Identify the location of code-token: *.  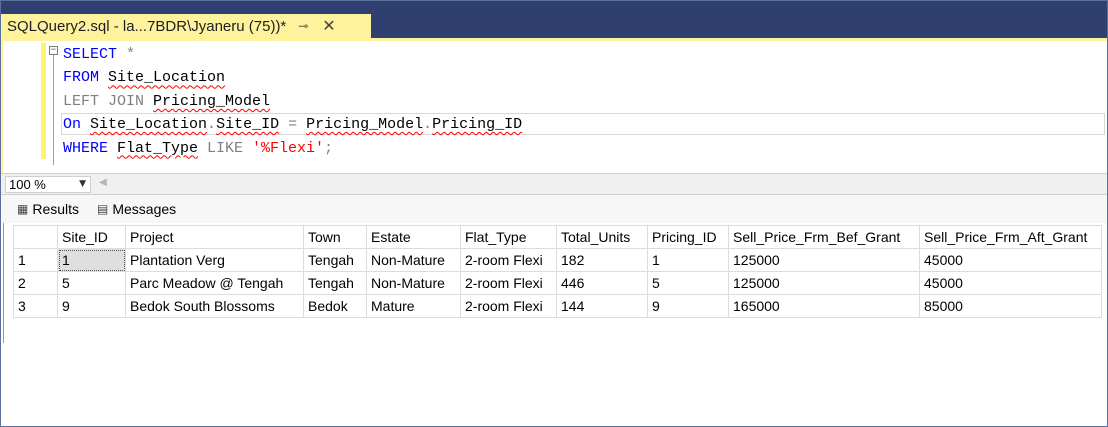
(131, 54).